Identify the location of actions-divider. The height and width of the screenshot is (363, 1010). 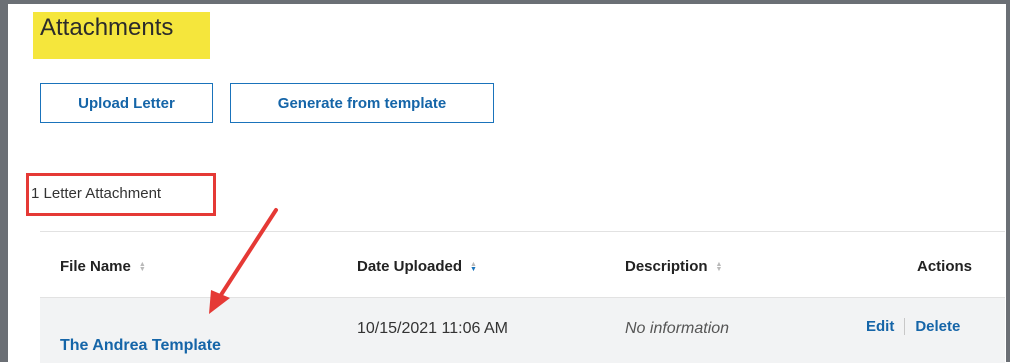
(905, 326).